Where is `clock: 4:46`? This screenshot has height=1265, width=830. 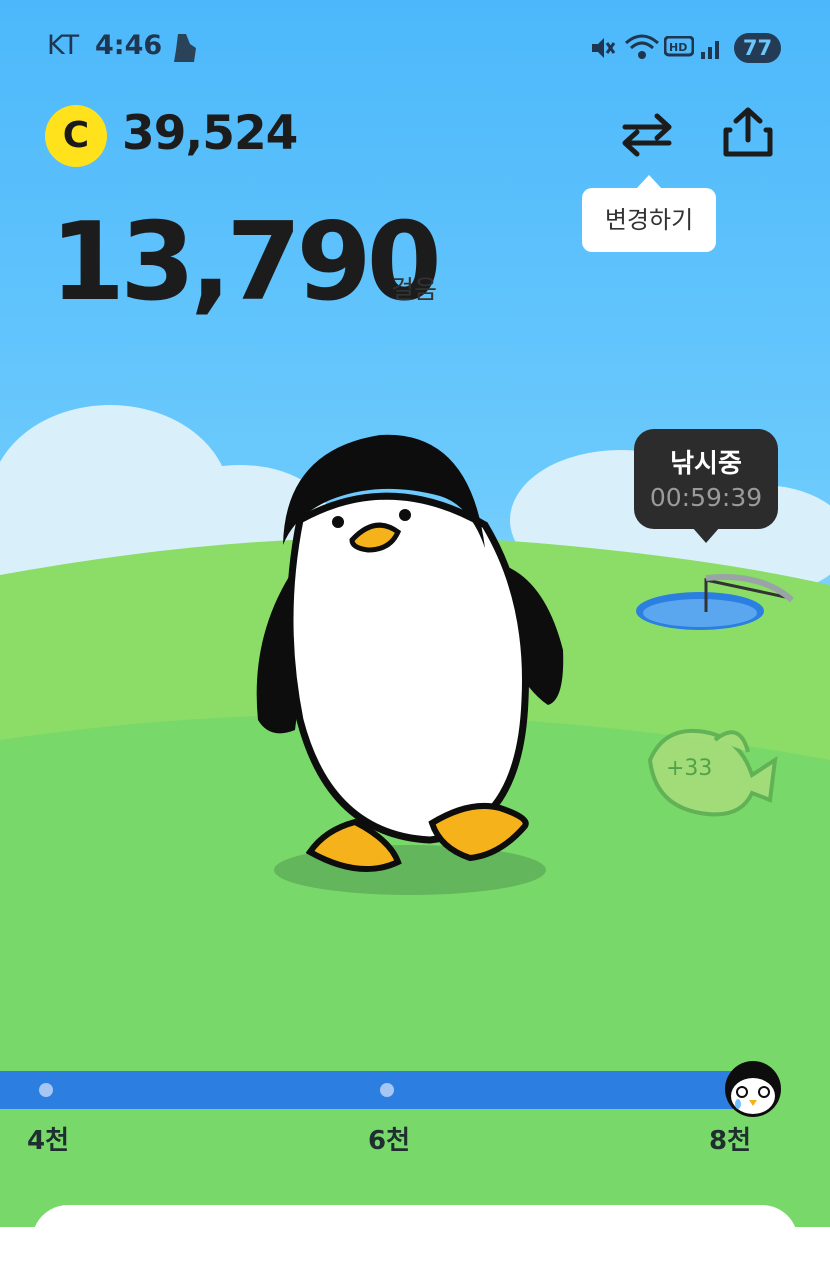 clock: 4:46 is located at coordinates (129, 45).